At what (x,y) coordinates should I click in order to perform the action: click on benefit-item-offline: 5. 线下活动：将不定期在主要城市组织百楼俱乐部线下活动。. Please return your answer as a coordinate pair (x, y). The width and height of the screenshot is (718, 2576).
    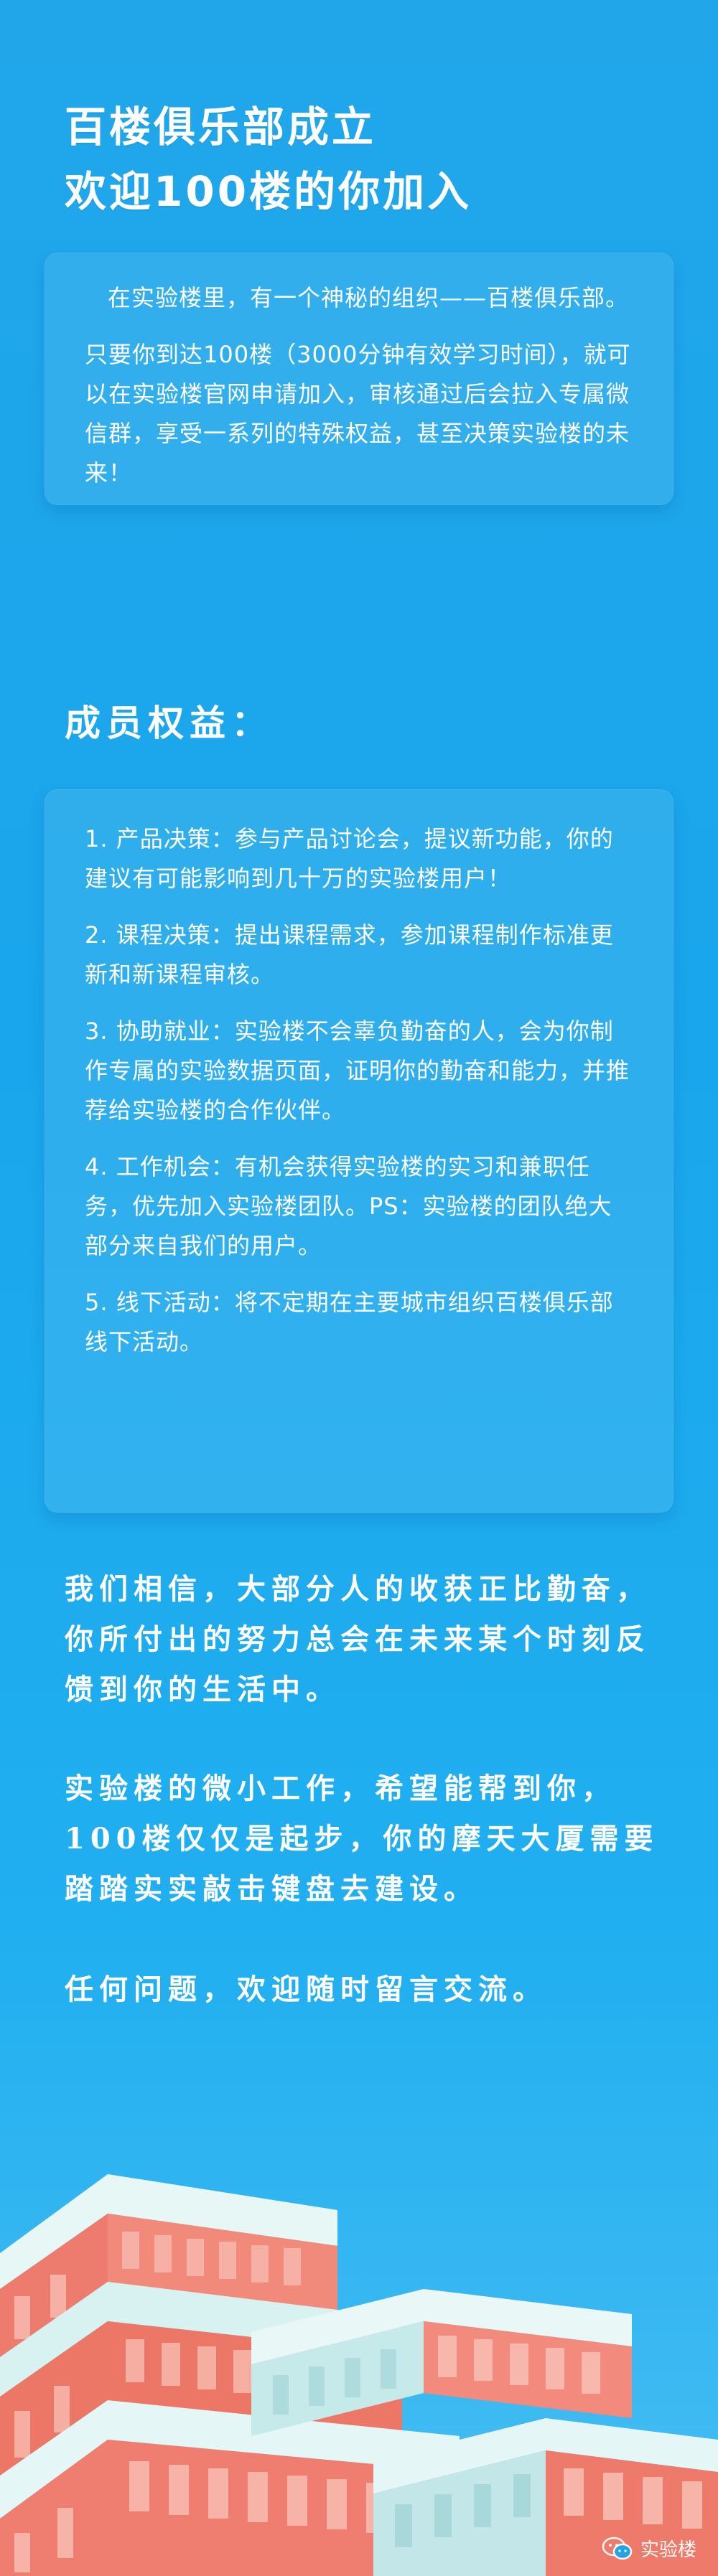
    Looking at the image, I should click on (349, 1322).